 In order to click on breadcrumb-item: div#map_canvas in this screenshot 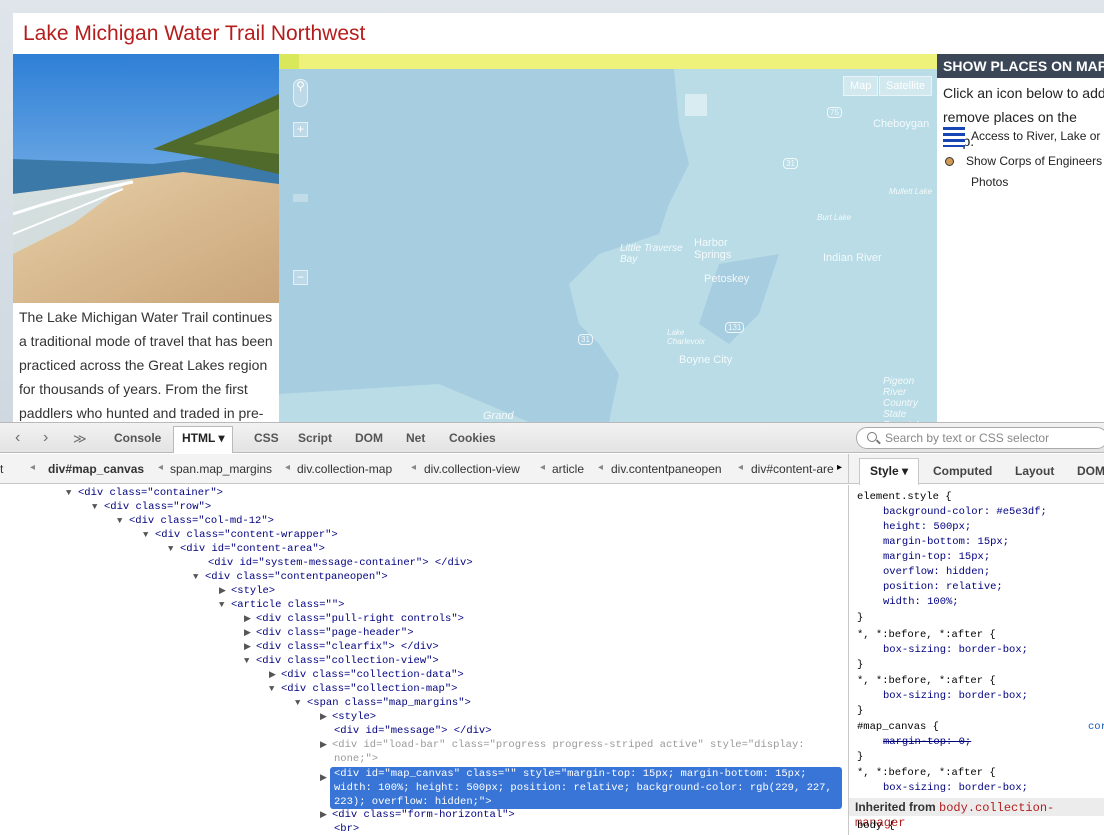, I will do `click(96, 469)`.